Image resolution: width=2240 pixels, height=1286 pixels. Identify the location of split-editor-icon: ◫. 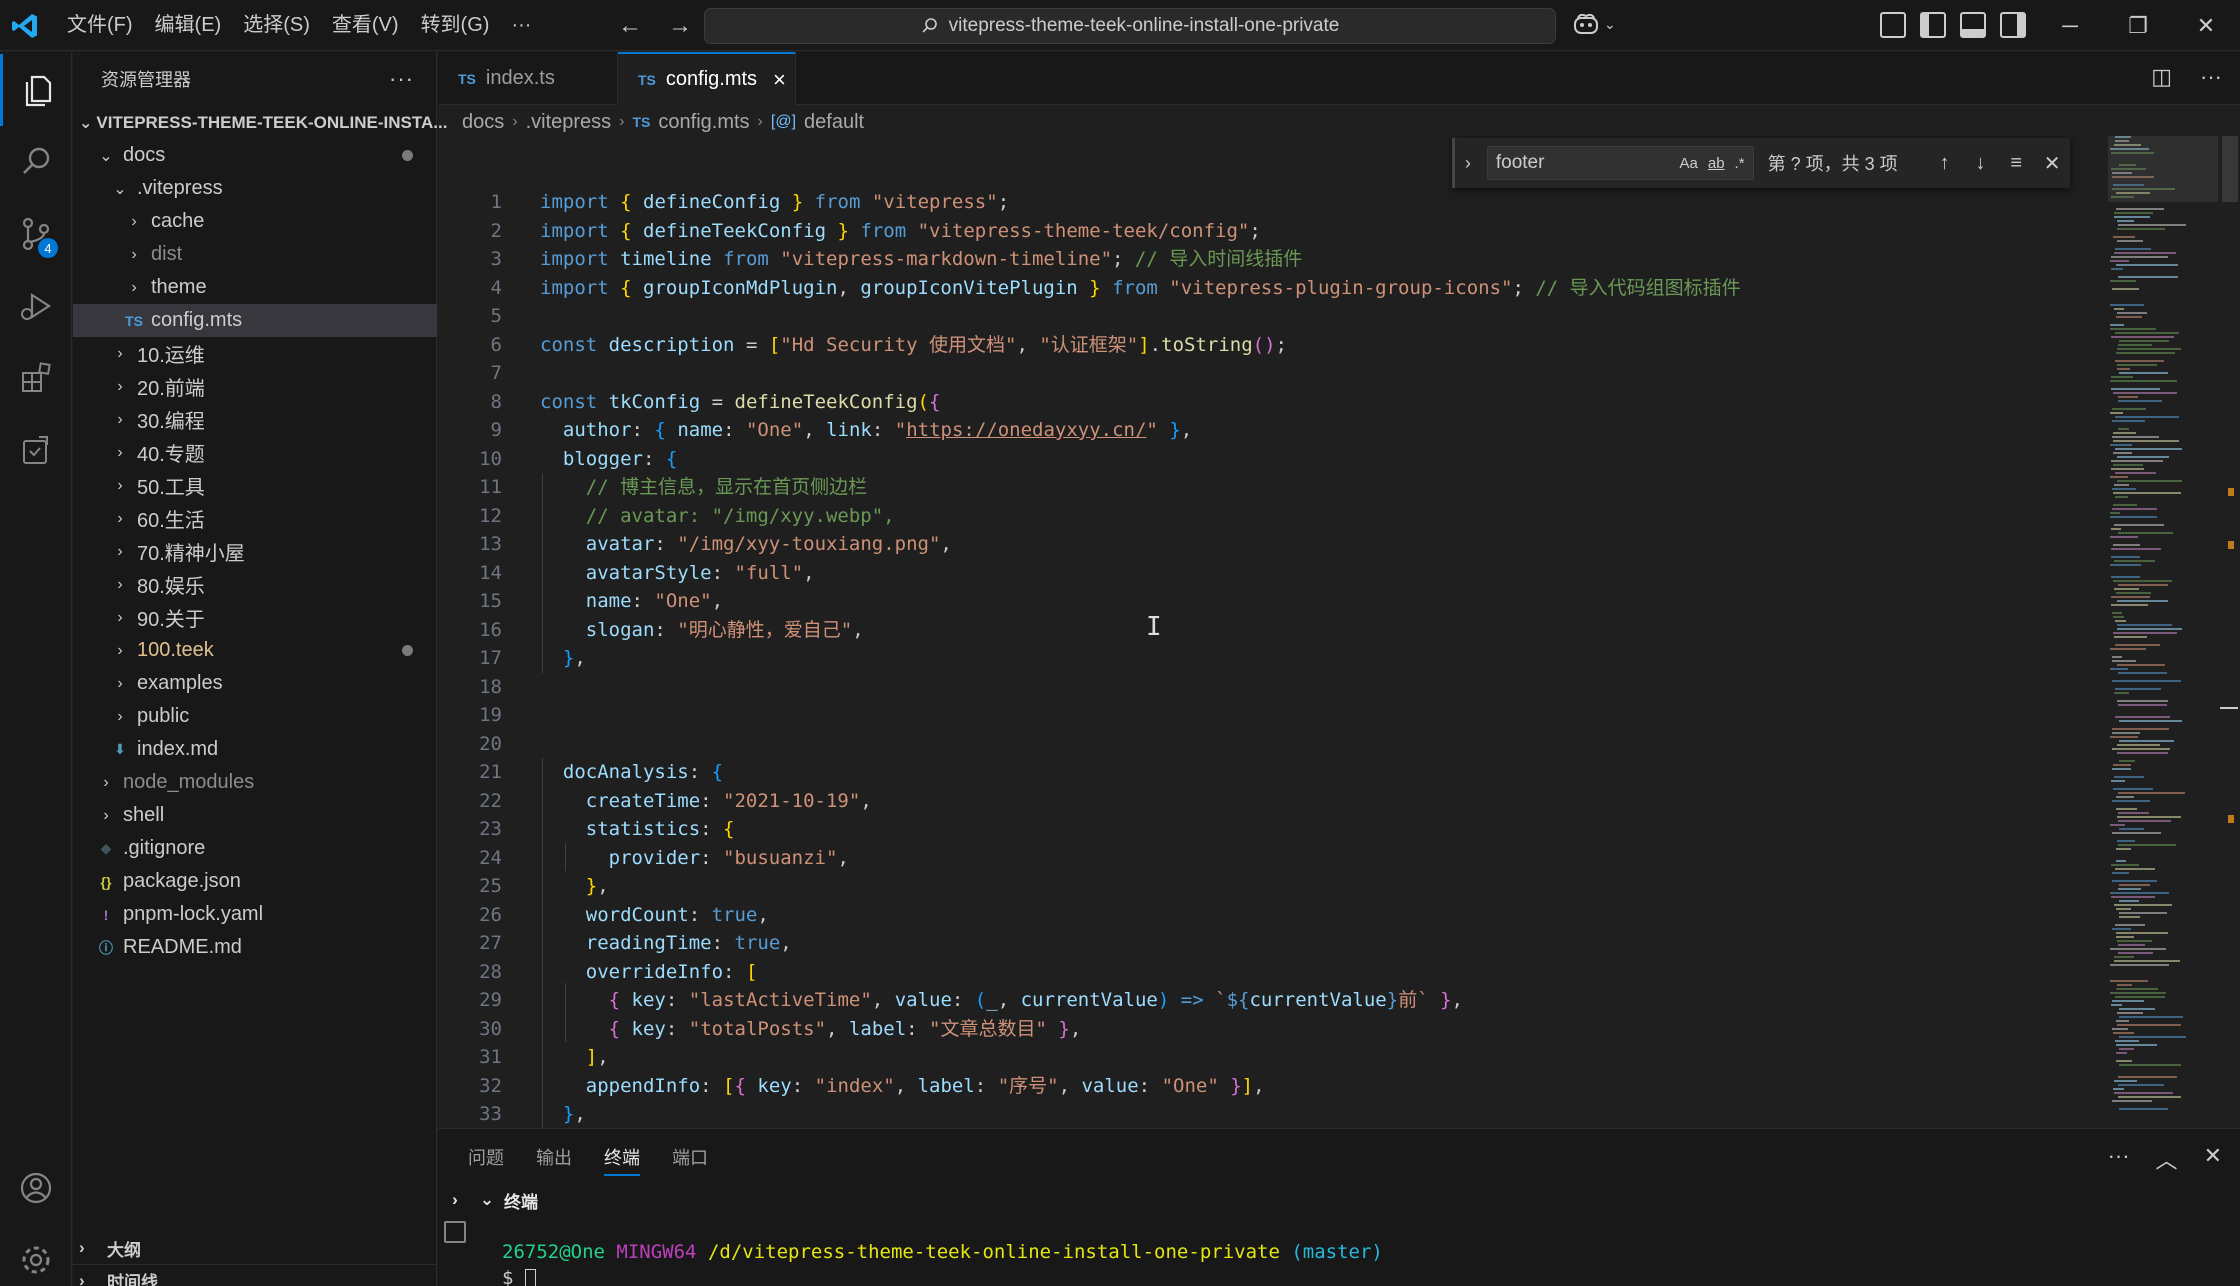
(2161, 77).